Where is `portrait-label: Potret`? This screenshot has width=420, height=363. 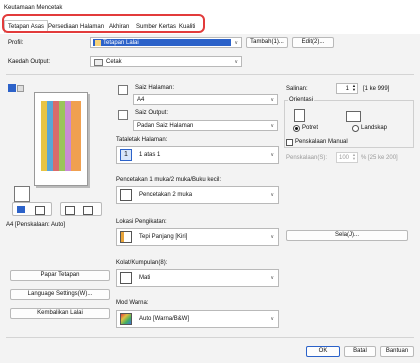 portrait-label: Potret is located at coordinates (310, 128).